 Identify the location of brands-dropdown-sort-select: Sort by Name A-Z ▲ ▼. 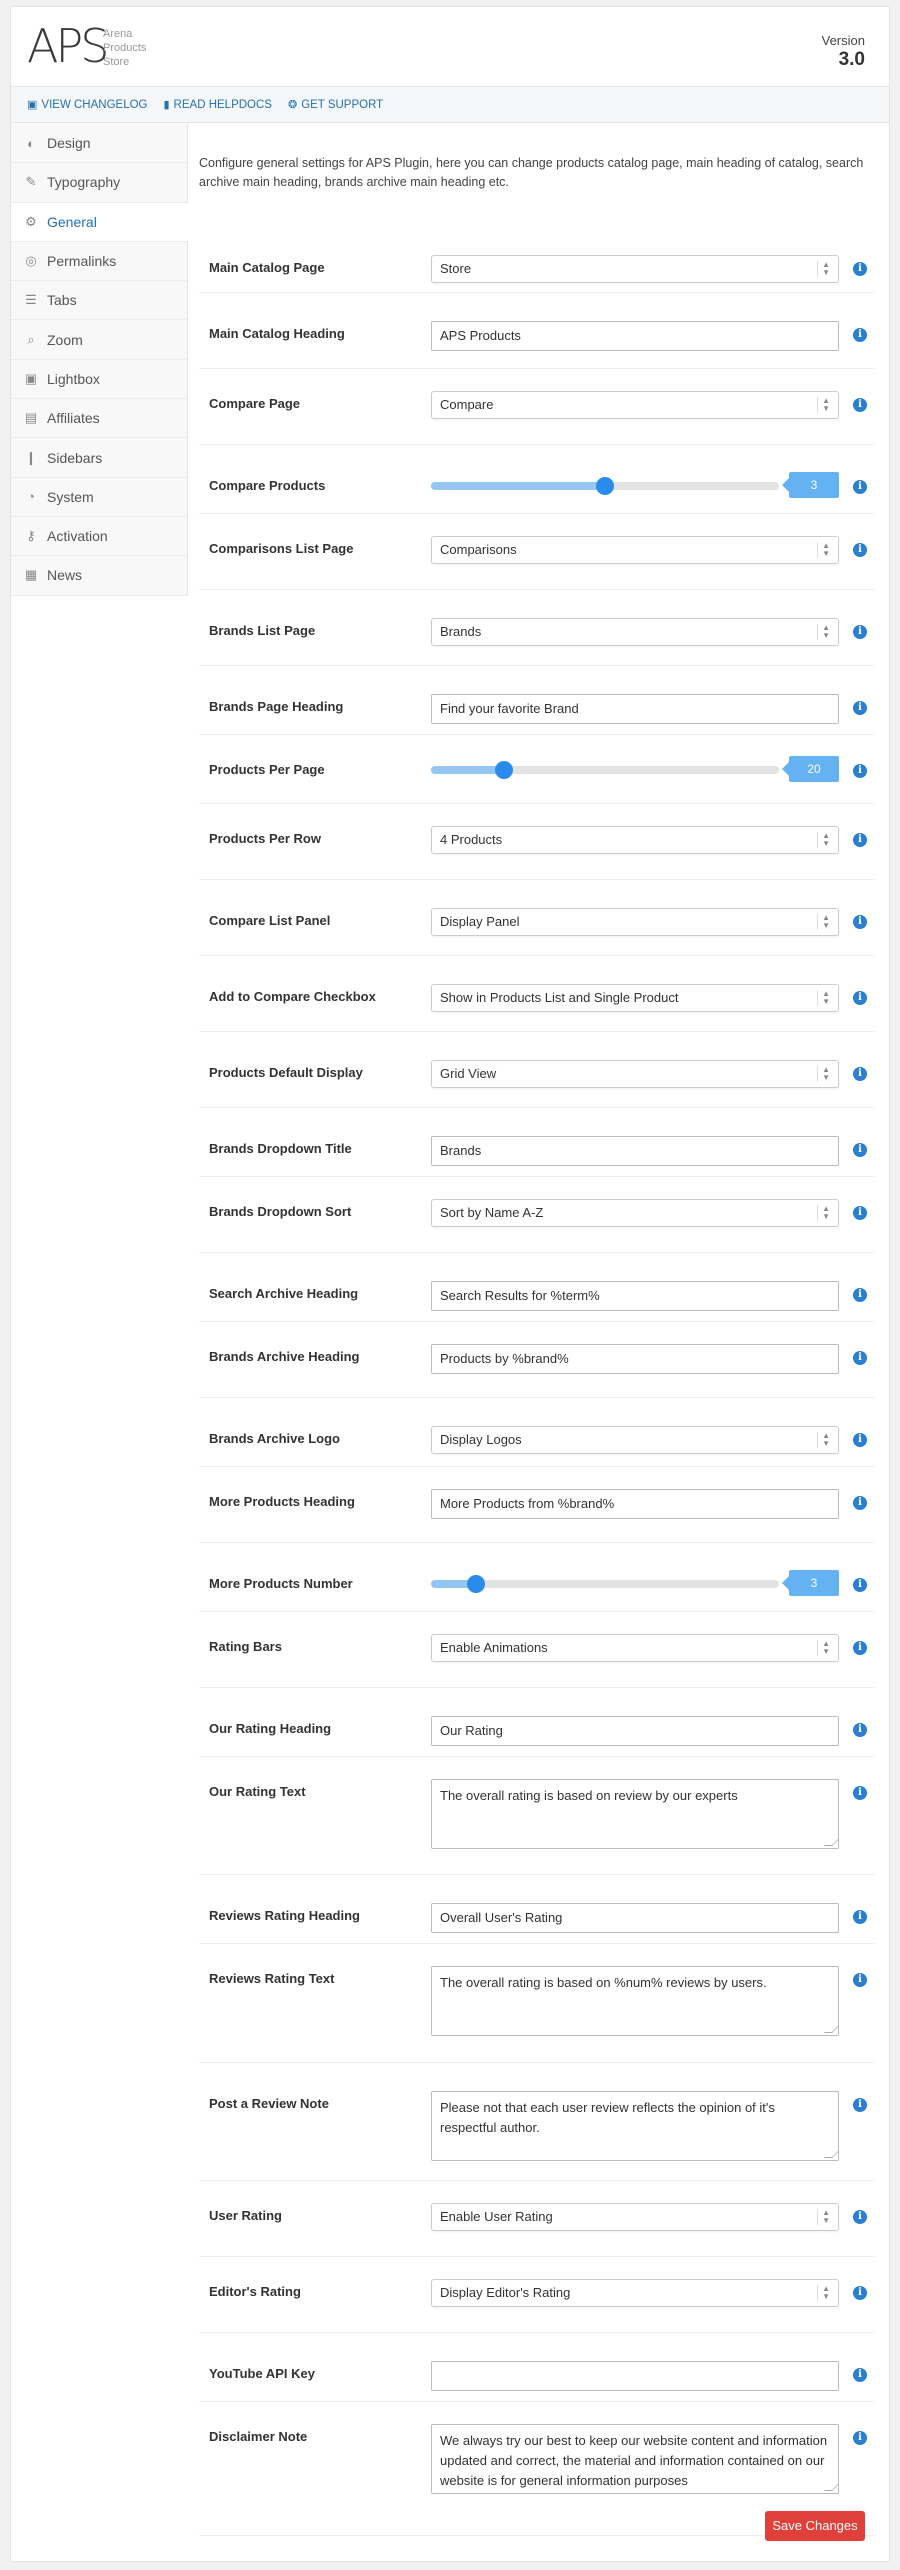
(635, 1213).